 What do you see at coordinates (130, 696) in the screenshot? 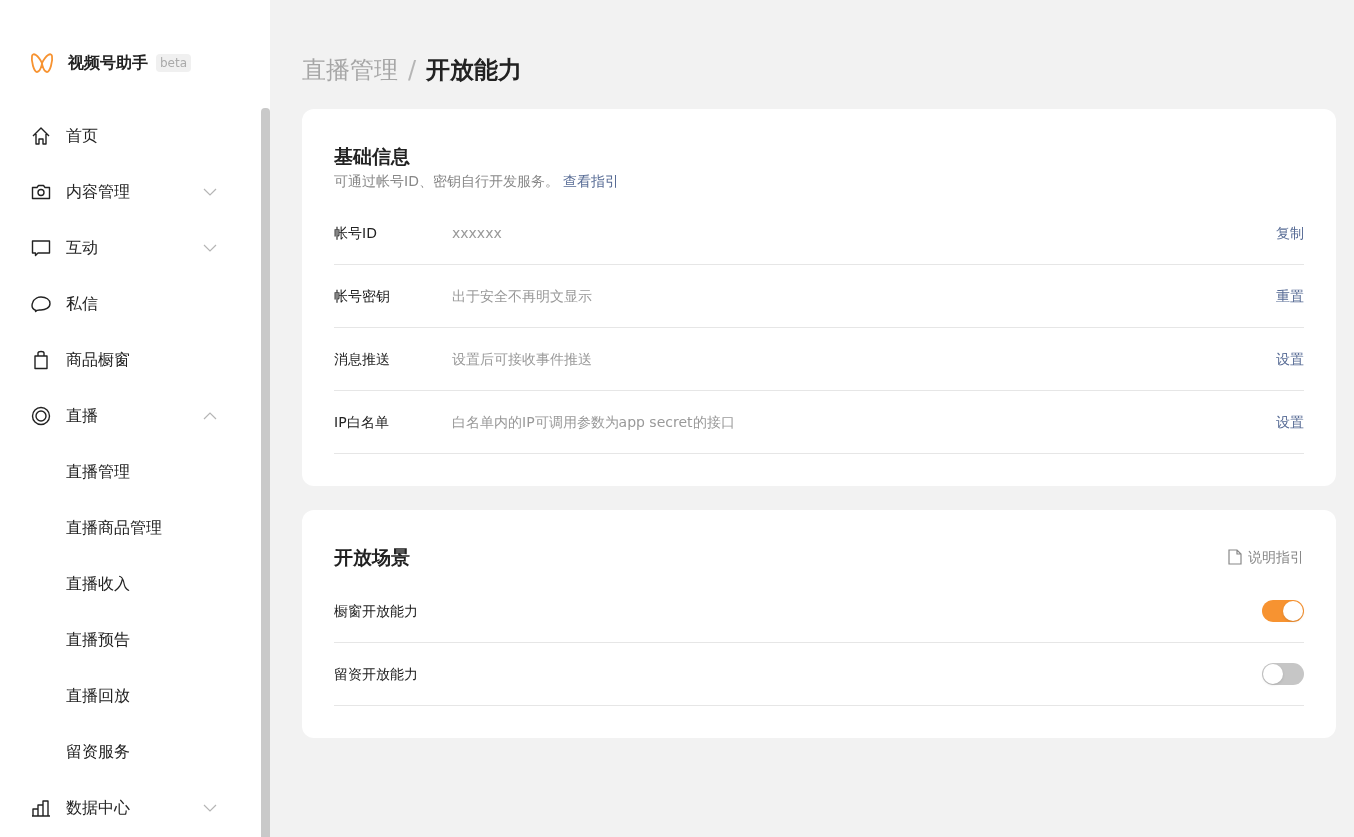
I see `sidebar-subitem: 直播回放` at bounding box center [130, 696].